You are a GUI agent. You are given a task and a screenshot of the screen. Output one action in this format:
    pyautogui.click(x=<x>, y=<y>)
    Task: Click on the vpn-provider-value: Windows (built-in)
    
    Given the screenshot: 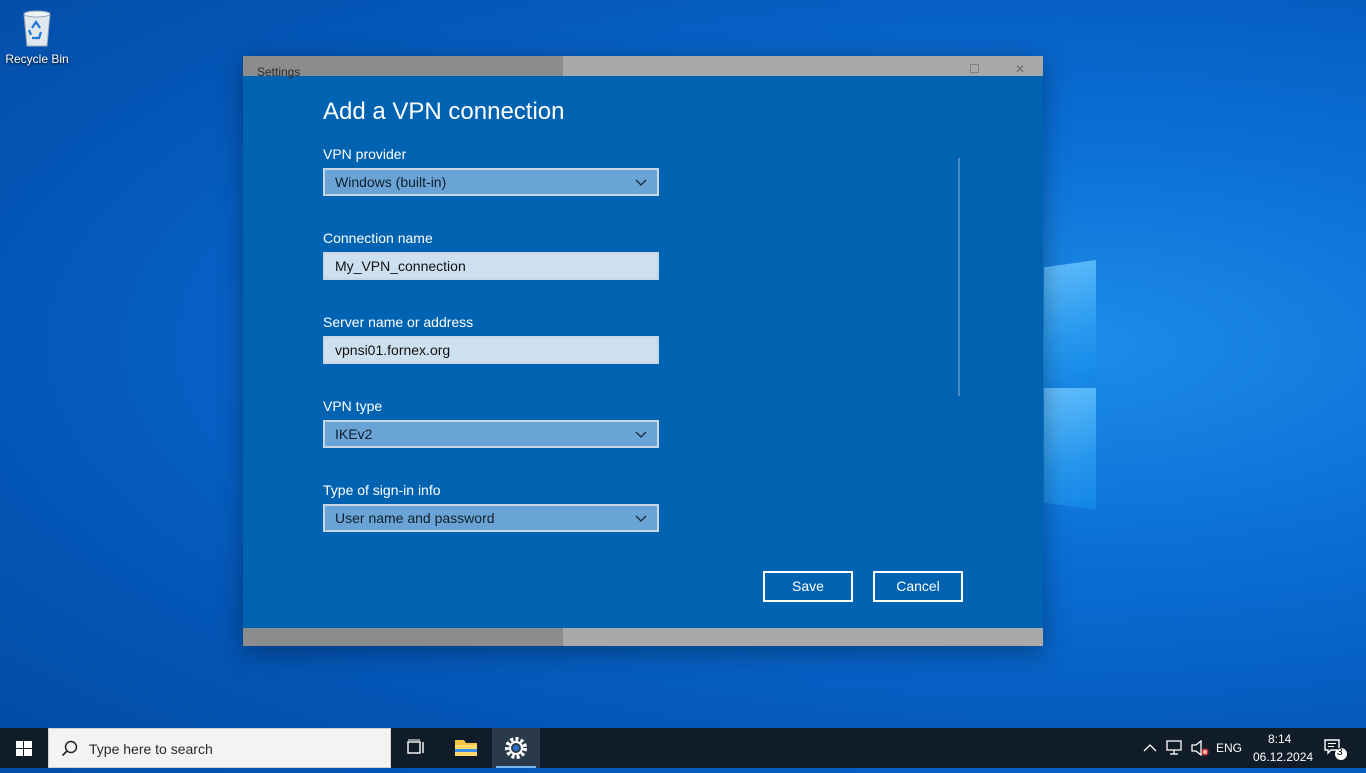 What is the action you would take?
    pyautogui.click(x=391, y=182)
    